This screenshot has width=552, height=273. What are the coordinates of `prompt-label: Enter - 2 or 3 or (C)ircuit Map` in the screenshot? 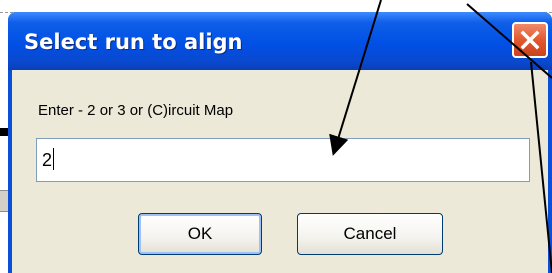 It's located at (136, 110).